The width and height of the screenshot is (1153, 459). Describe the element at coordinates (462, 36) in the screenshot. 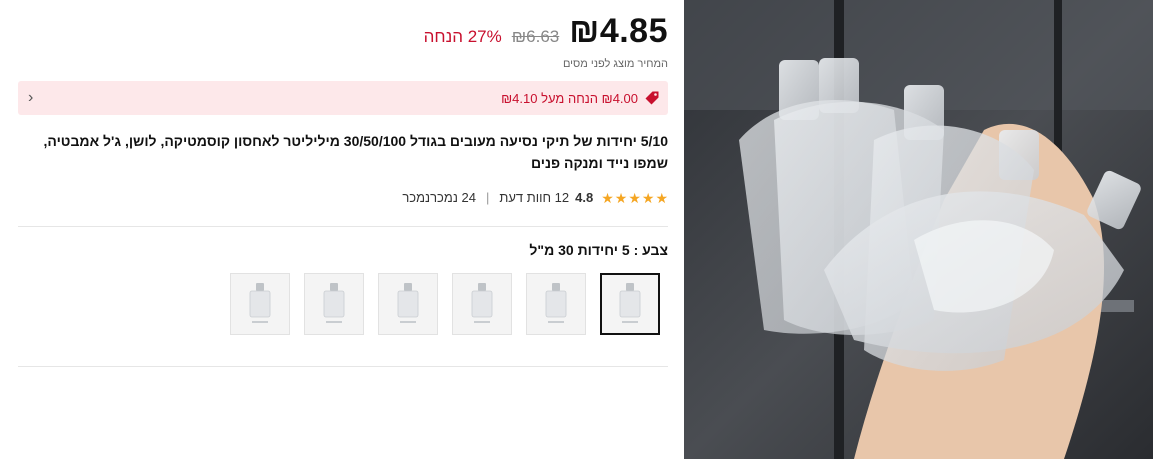

I see `discount-percent: 27% הנחה` at that location.